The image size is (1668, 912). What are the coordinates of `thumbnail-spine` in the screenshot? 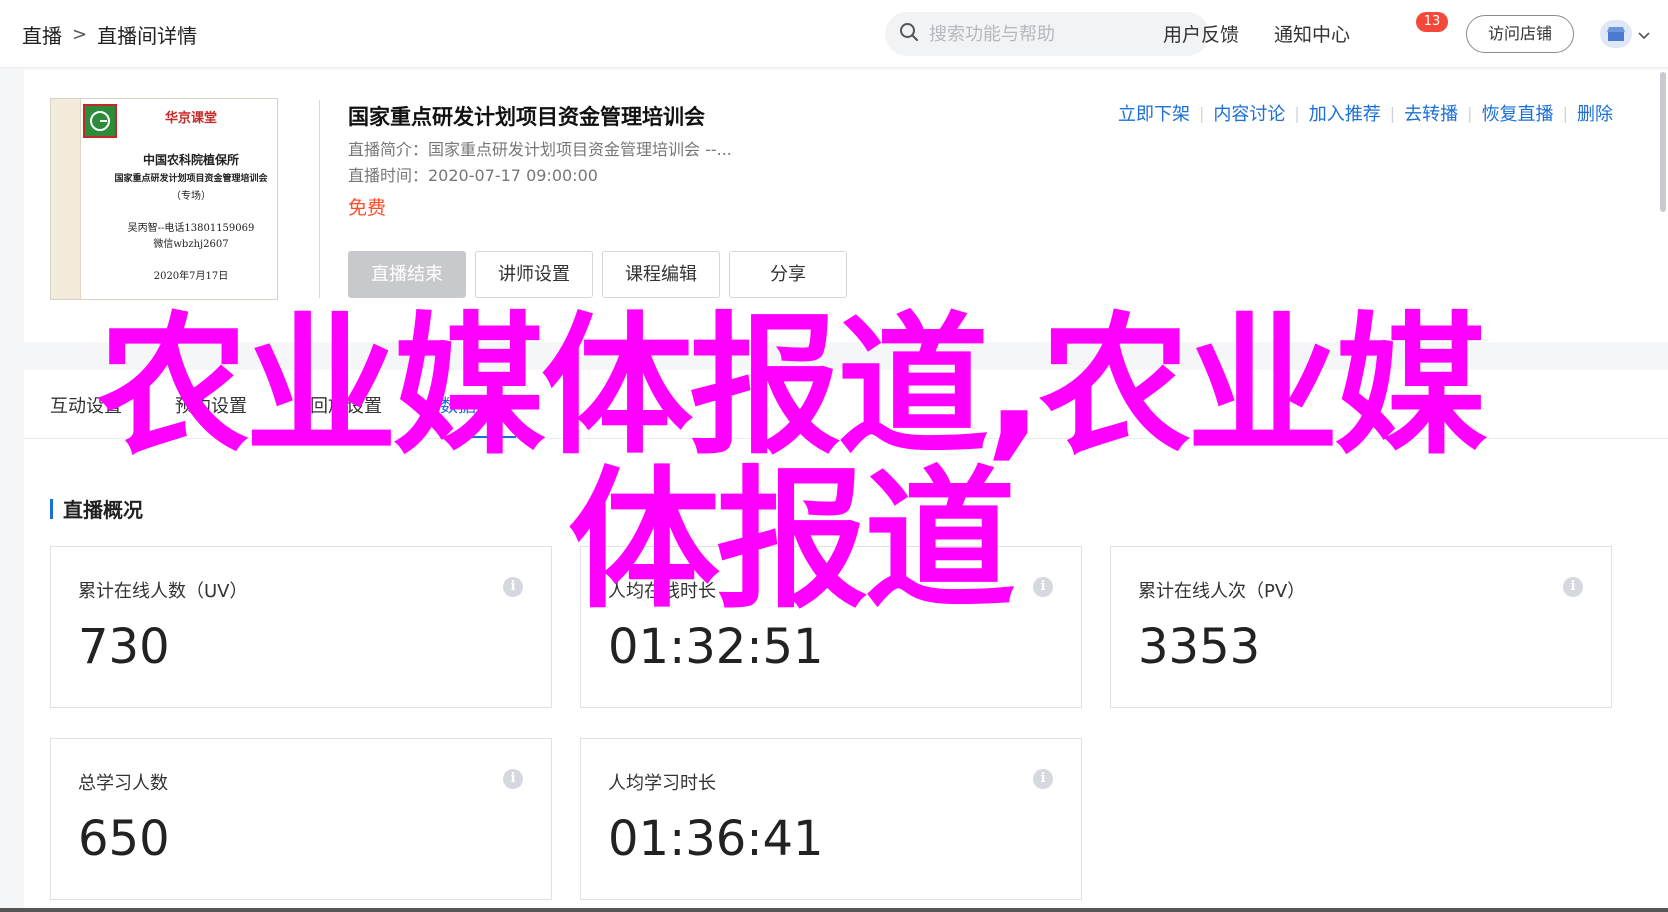 It's located at (66, 199).